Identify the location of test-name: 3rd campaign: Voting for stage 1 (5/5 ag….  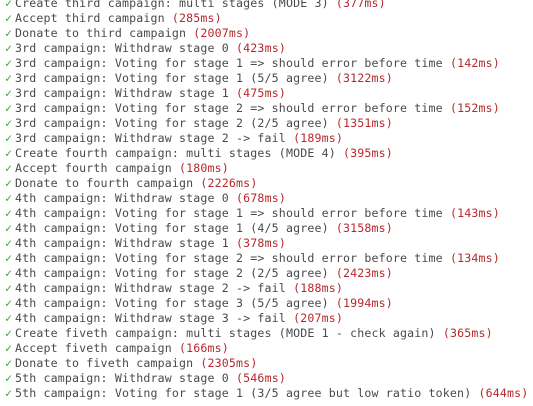
(172, 78).